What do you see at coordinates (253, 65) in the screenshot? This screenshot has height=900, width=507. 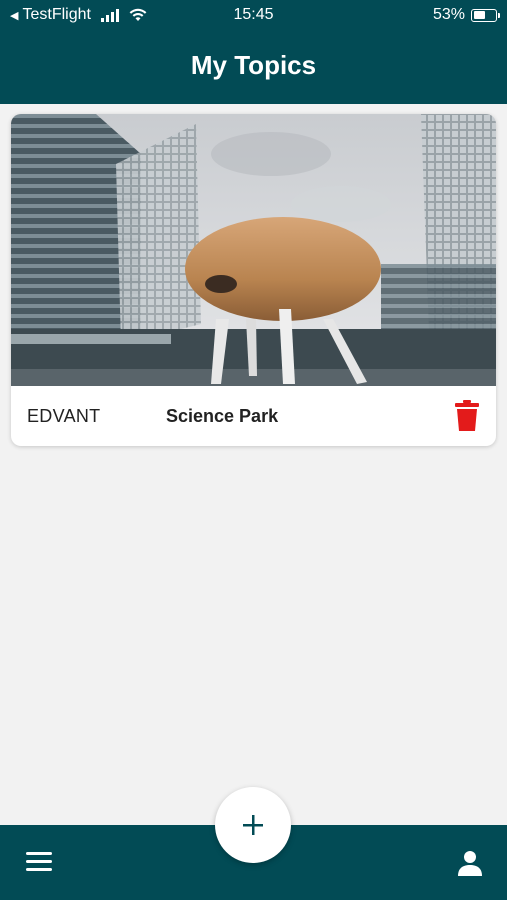 I see `page-title: My Topics` at bounding box center [253, 65].